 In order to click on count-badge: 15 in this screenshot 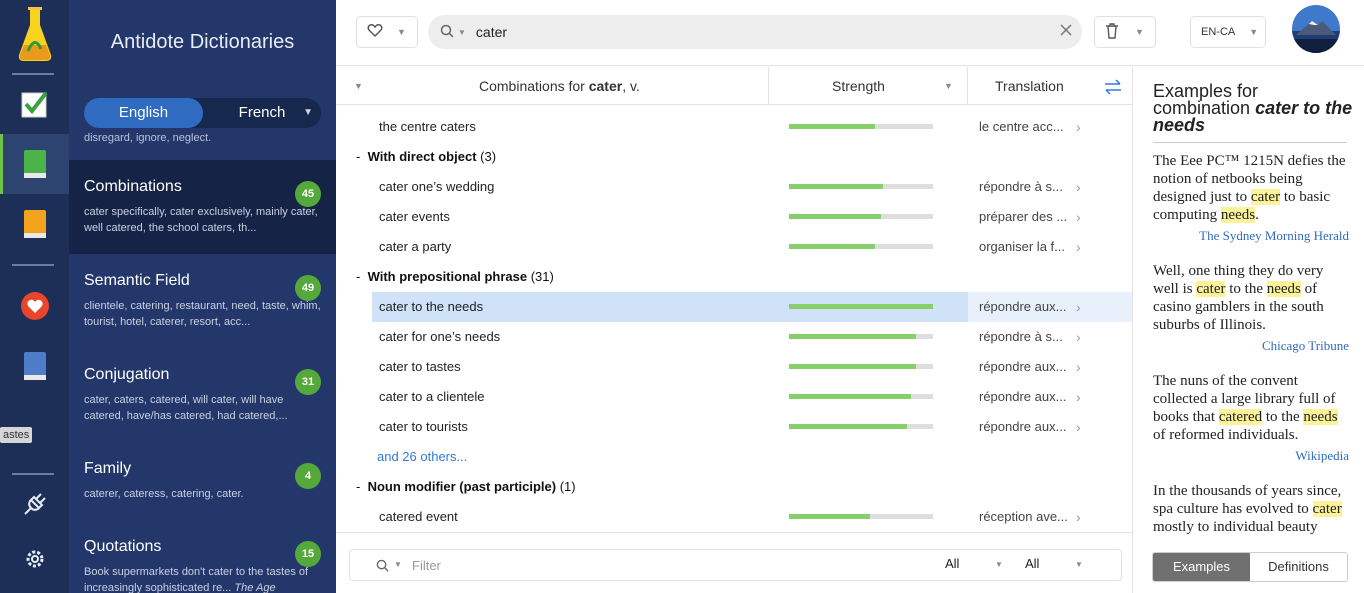, I will do `click(308, 554)`.